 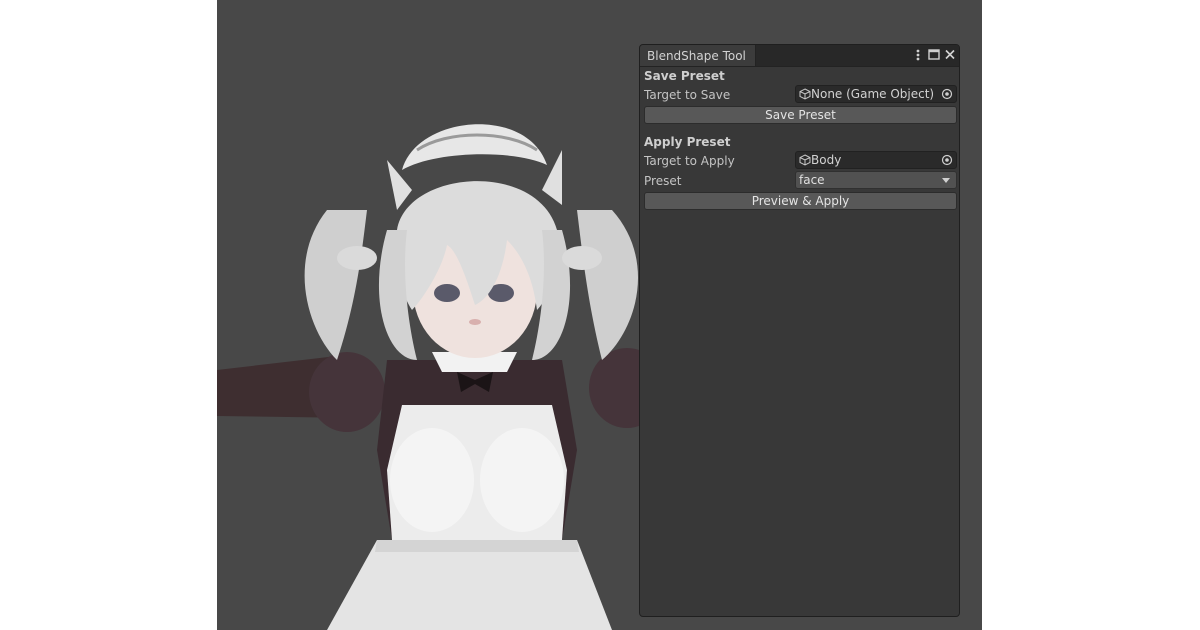 I want to click on target-to-apply-field: Body, so click(x=876, y=160).